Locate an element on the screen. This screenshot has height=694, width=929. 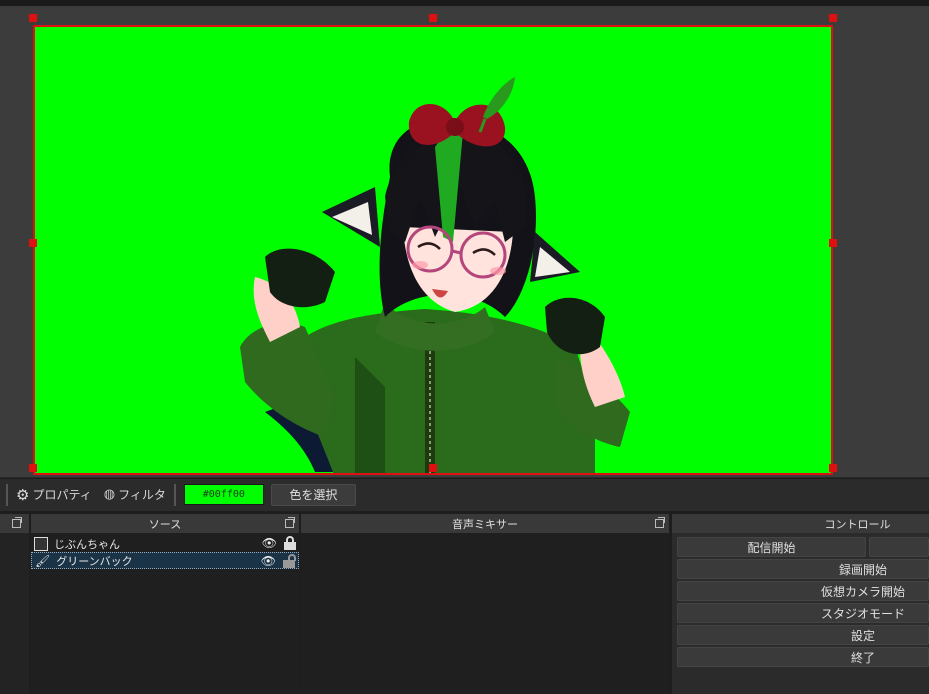
scenes-list is located at coordinates (14, 613).